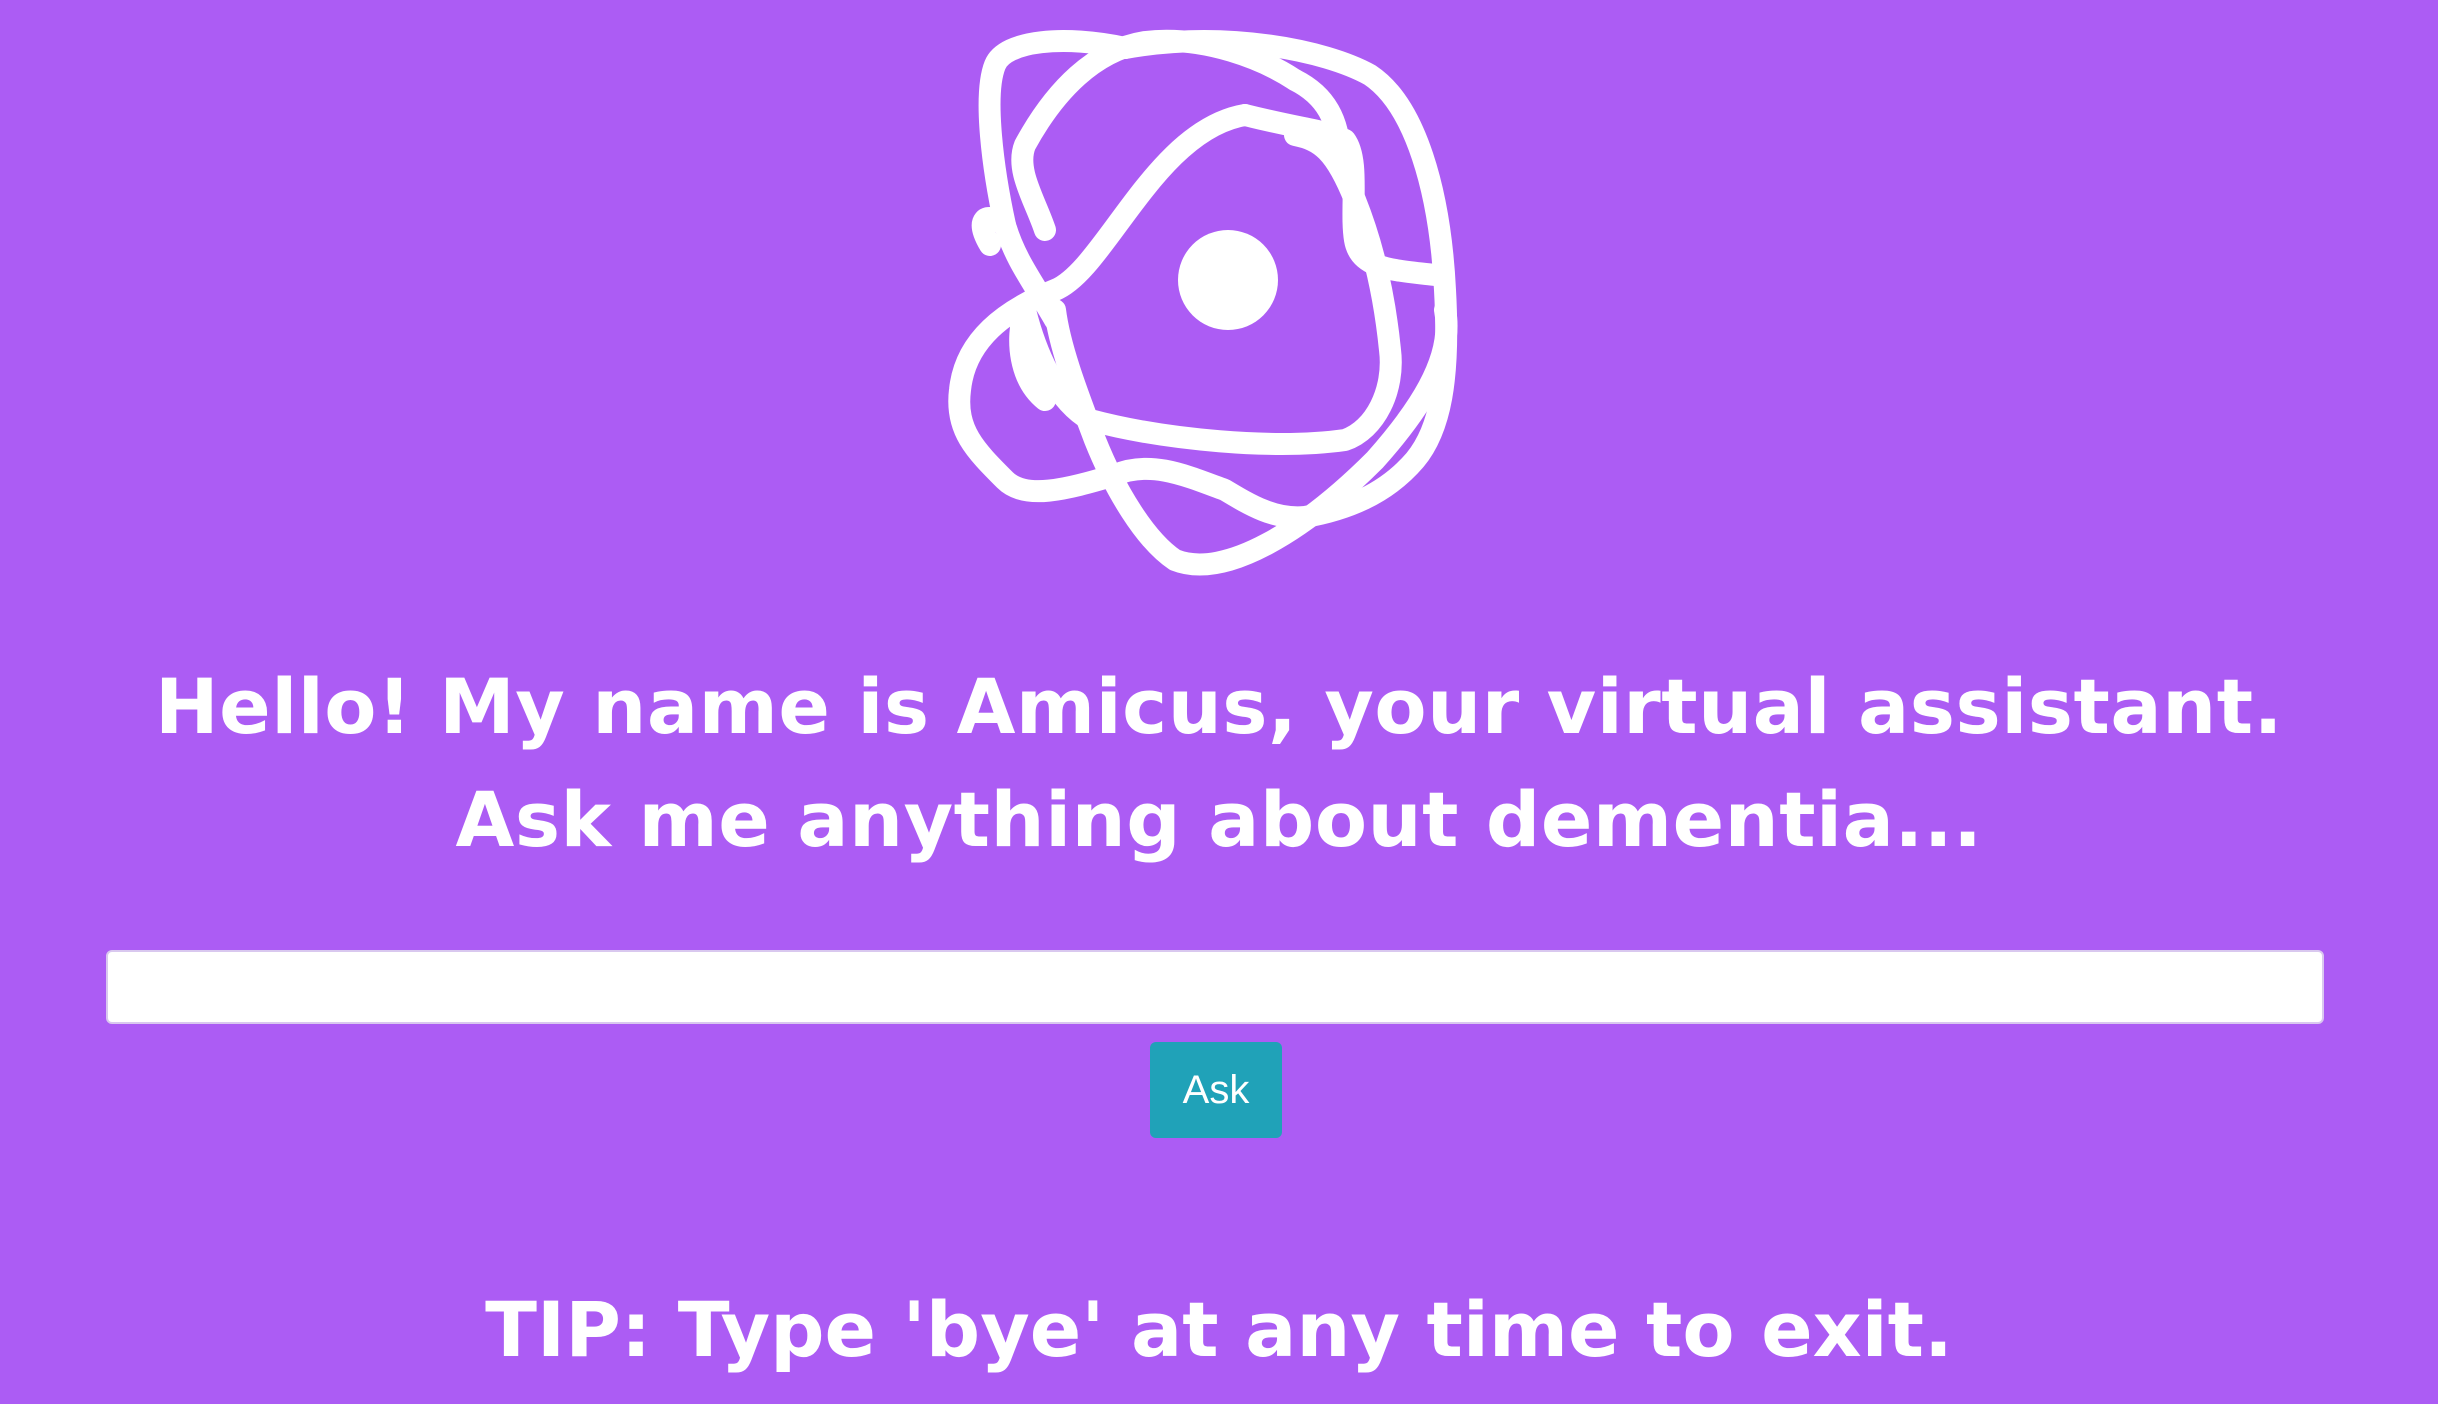 The height and width of the screenshot is (1404, 2438). What do you see at coordinates (1216, 1090) in the screenshot?
I see `ask-button: Ask` at bounding box center [1216, 1090].